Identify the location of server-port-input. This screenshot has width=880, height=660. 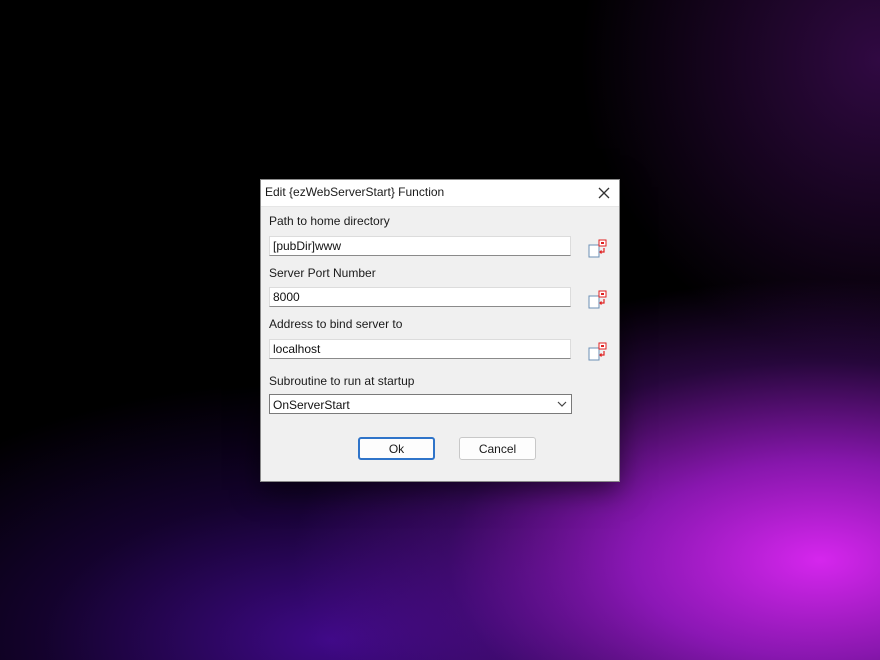
(420, 297).